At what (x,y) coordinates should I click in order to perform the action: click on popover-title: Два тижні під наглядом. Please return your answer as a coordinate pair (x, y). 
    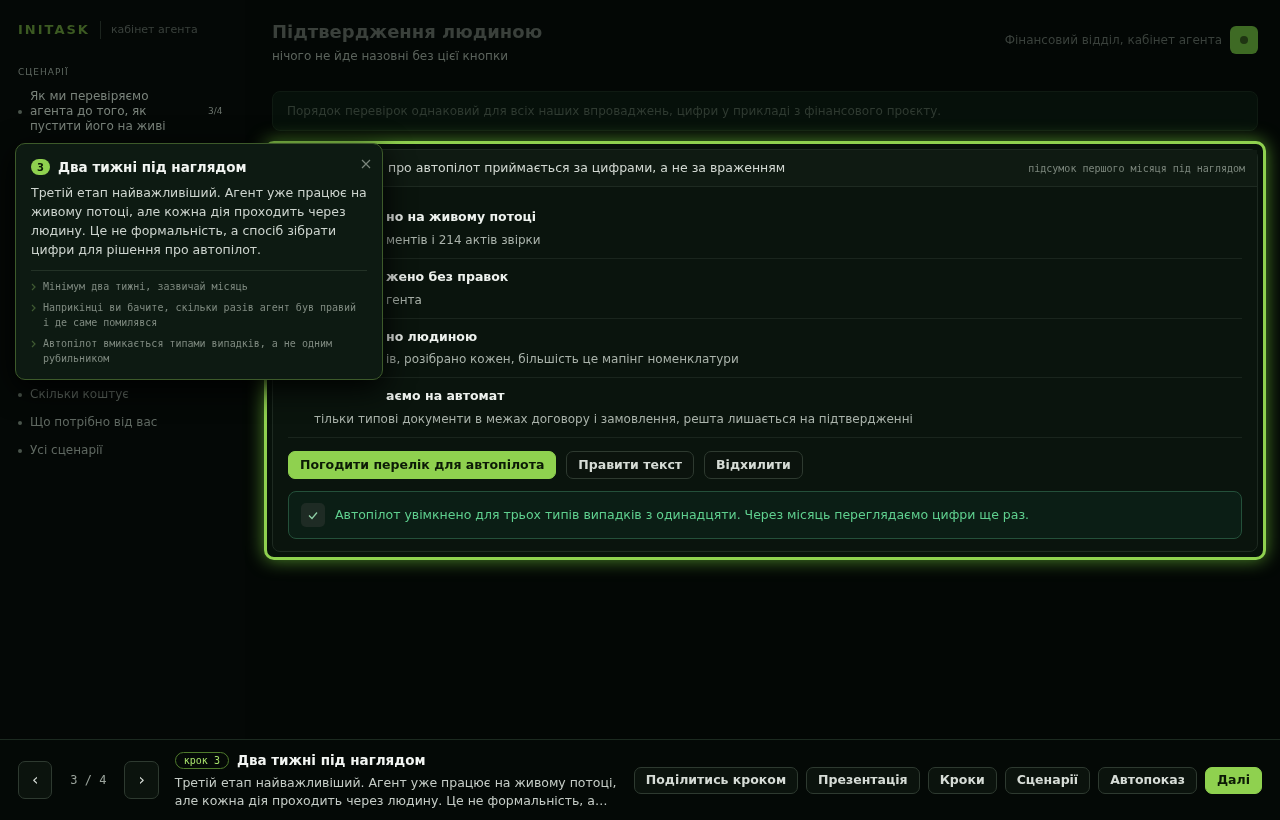
    Looking at the image, I should click on (153, 167).